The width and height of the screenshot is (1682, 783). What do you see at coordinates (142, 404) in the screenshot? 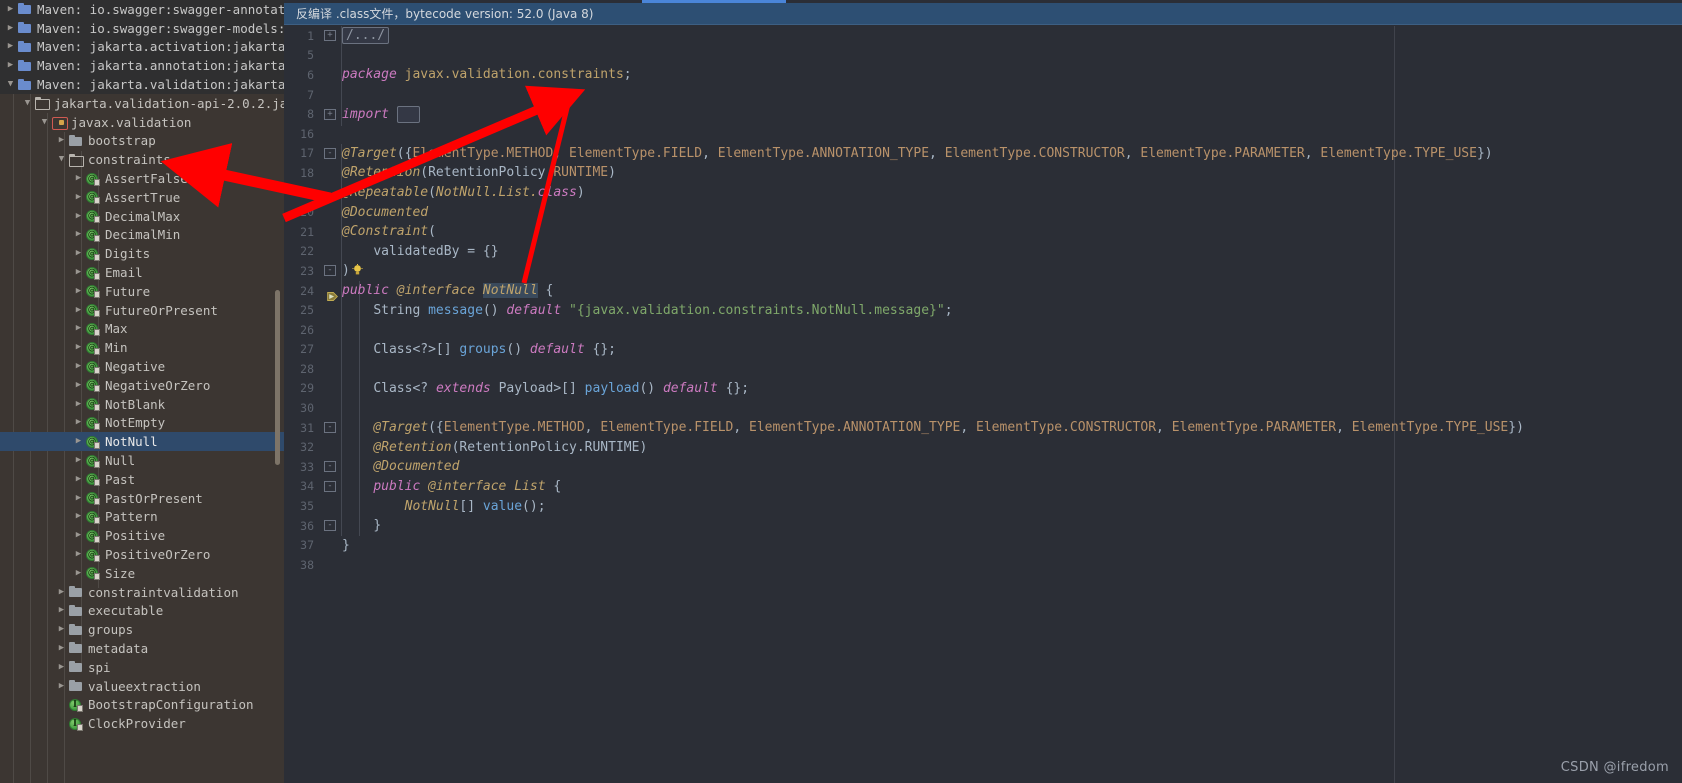
I see `tree-item-notblank: ▶ @ NotBlank` at bounding box center [142, 404].